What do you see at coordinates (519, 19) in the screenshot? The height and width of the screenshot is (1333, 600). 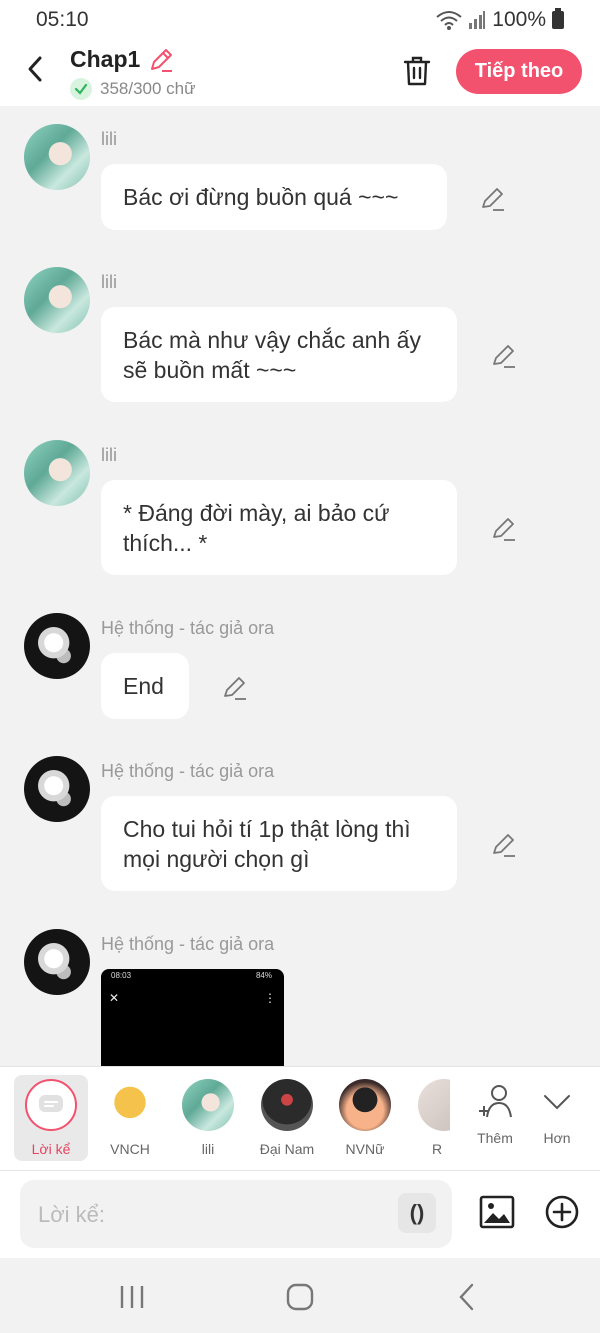 I see `battery-percent: 100%` at bounding box center [519, 19].